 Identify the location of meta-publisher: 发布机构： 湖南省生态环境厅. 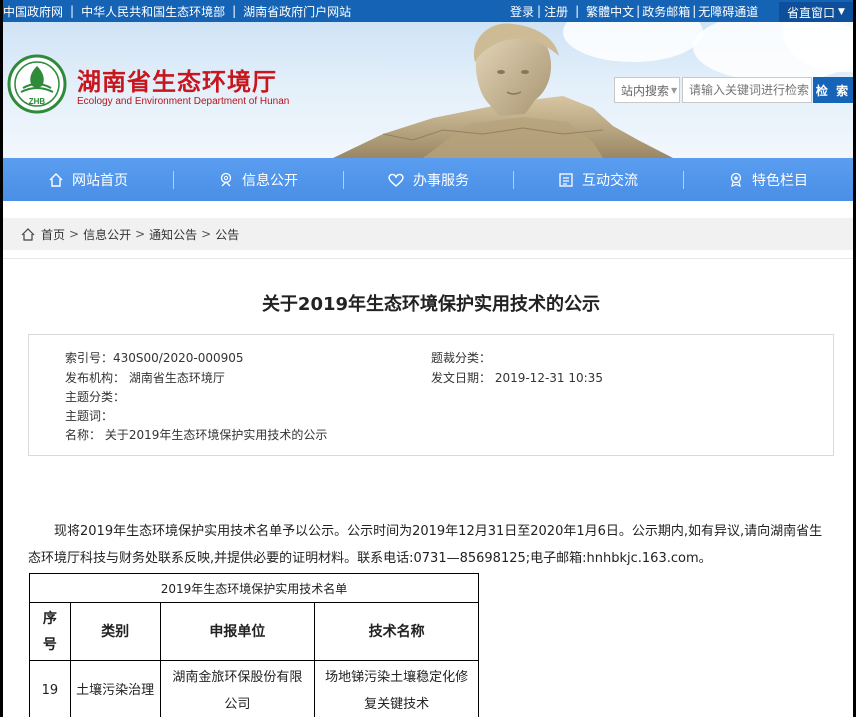
(145, 378).